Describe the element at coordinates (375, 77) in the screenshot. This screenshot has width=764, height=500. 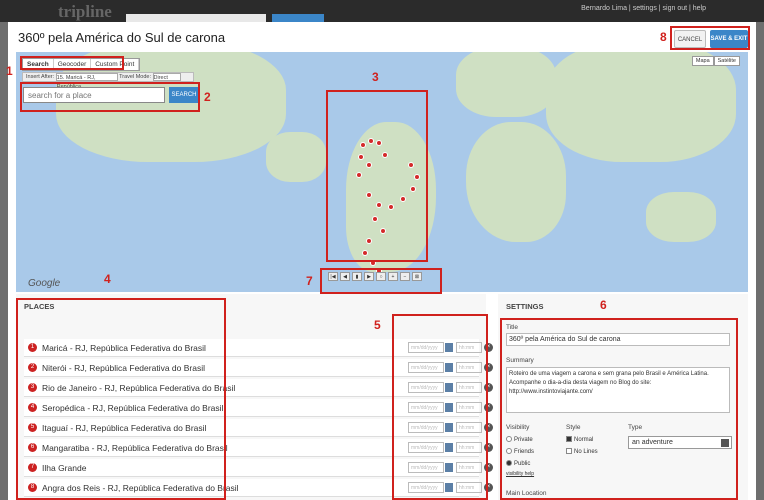
I see `callout-3: 3` at that location.